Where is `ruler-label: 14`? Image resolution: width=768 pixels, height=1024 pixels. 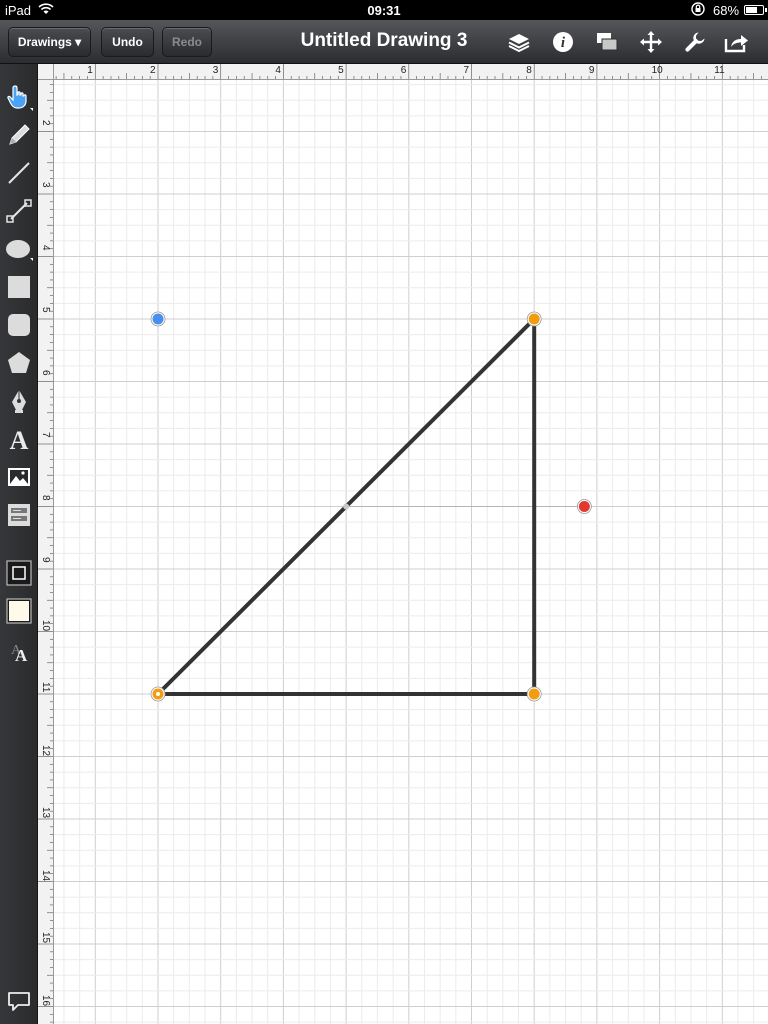 ruler-label: 14 is located at coordinates (45, 875).